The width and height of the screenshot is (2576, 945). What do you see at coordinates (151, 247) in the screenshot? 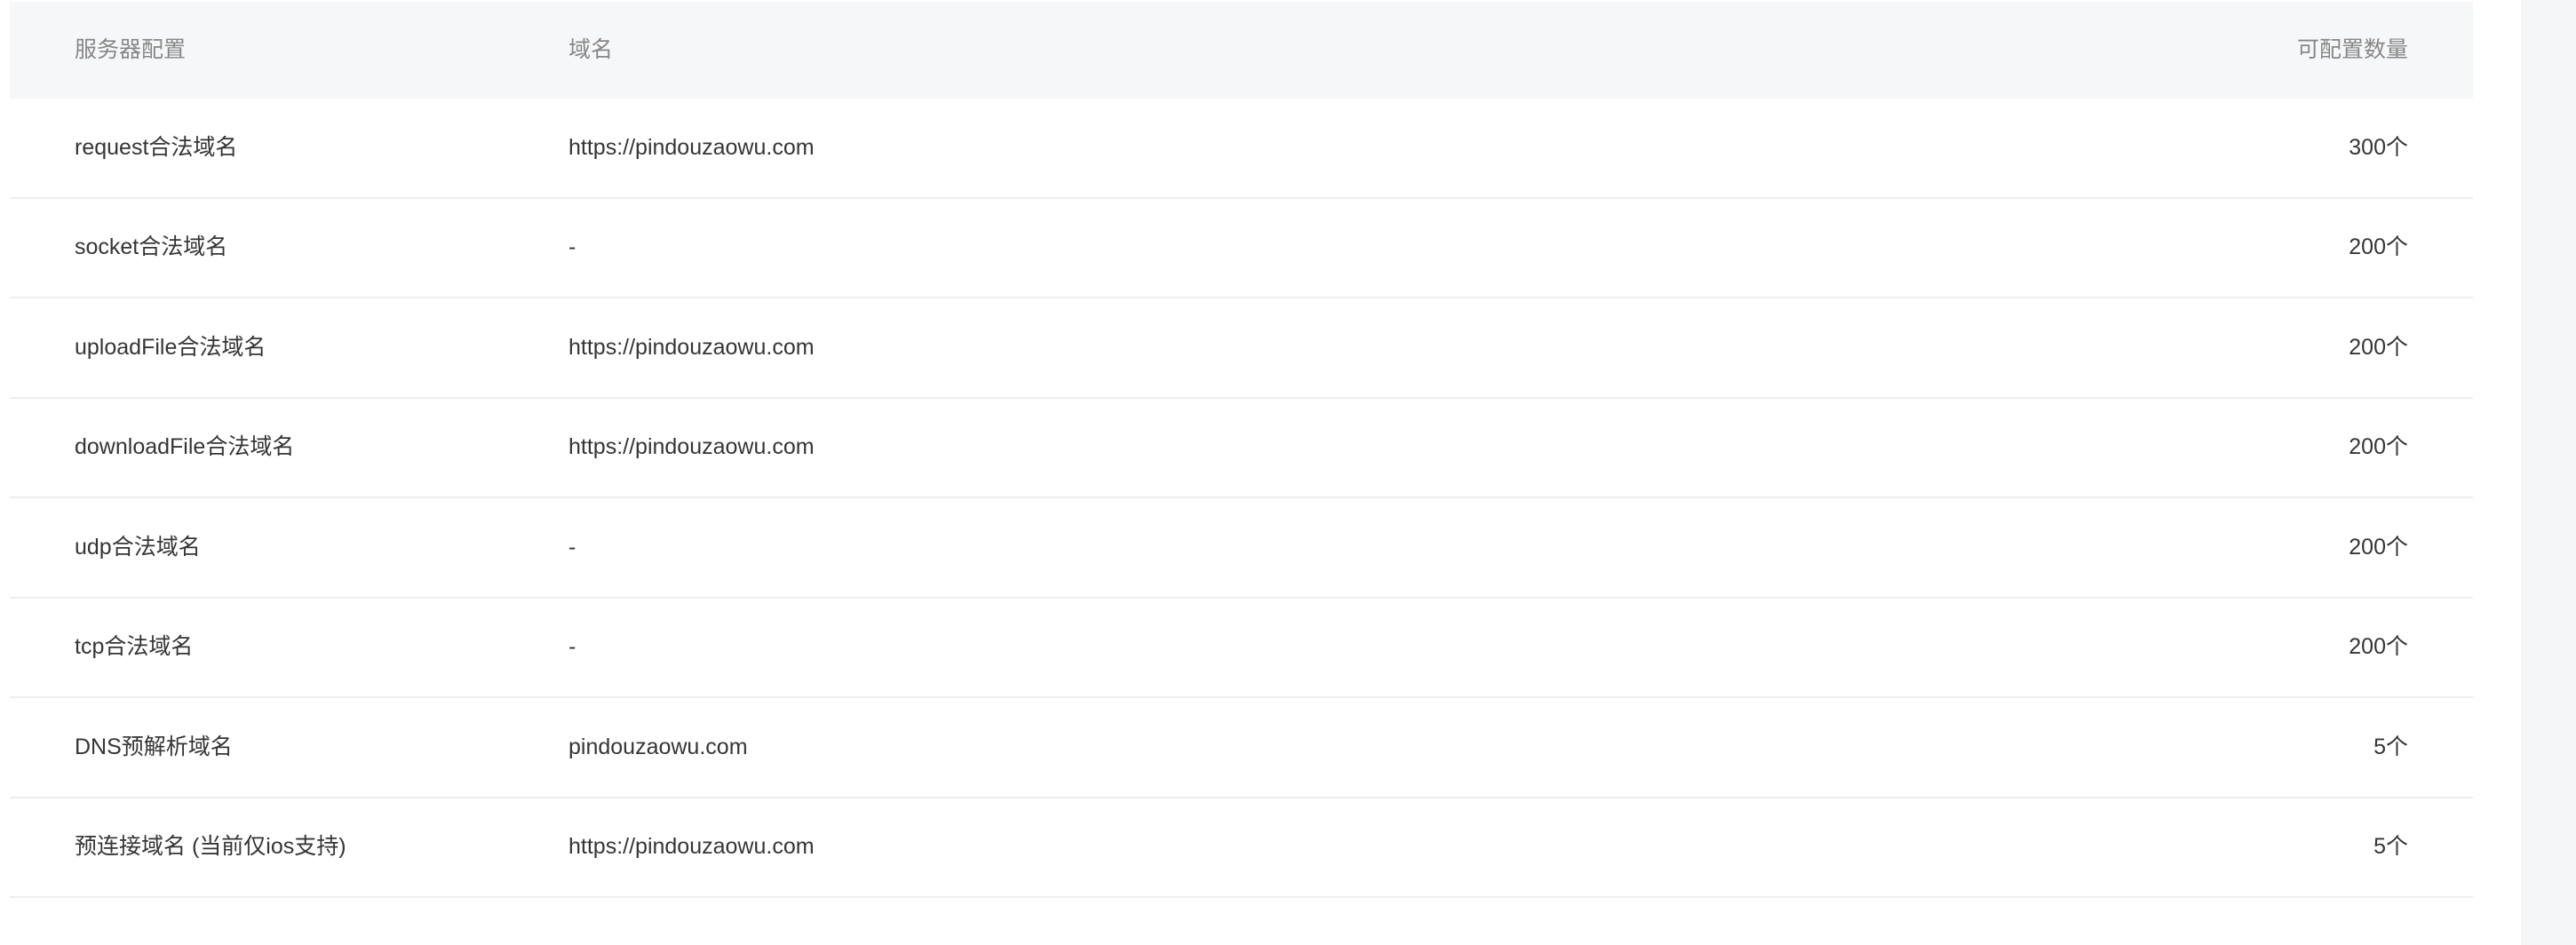
I see `row-config-name: socket合法域名` at bounding box center [151, 247].